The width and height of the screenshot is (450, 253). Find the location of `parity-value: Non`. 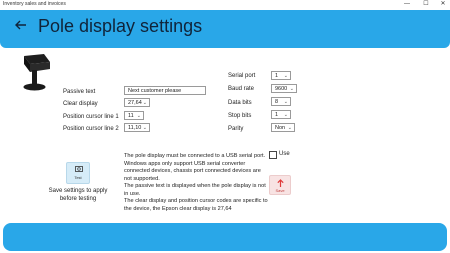

parity-value: Non is located at coordinates (280, 128).